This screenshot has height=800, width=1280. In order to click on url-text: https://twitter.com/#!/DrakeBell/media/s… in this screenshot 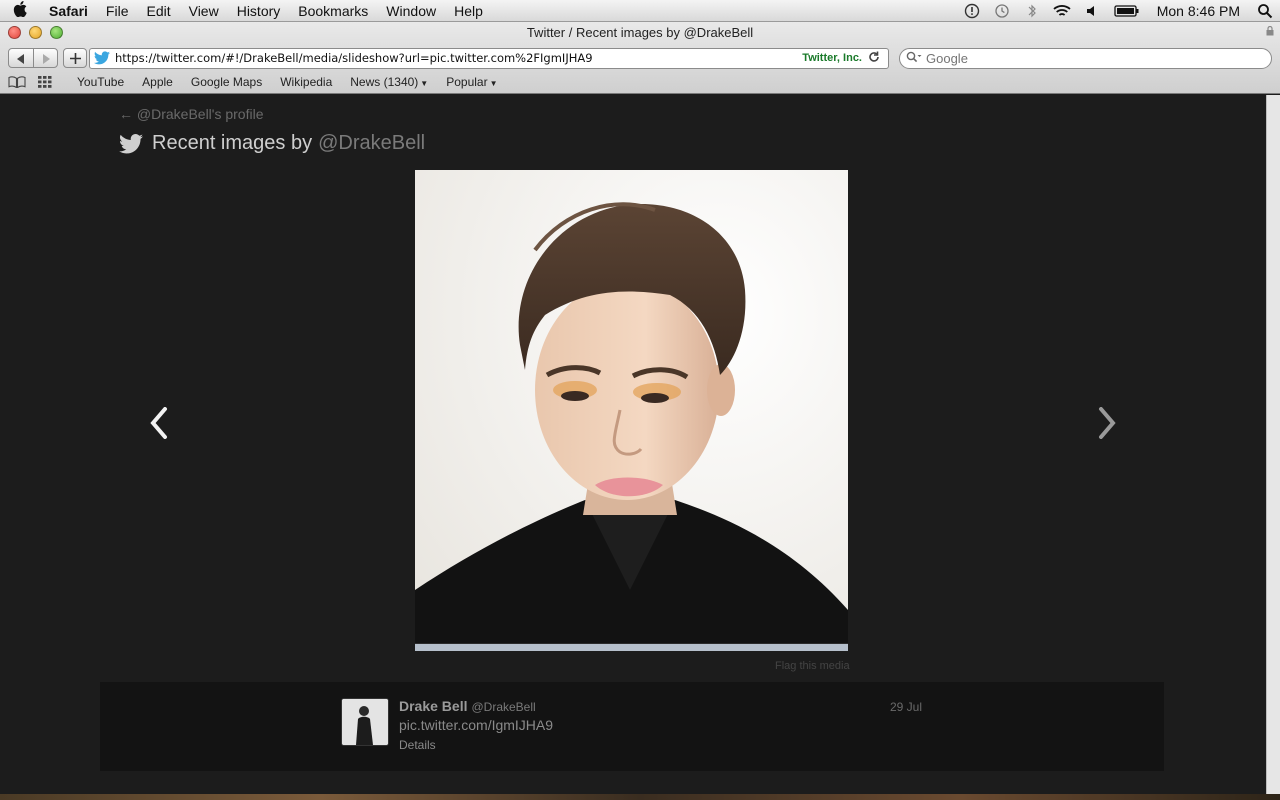, I will do `click(354, 58)`.